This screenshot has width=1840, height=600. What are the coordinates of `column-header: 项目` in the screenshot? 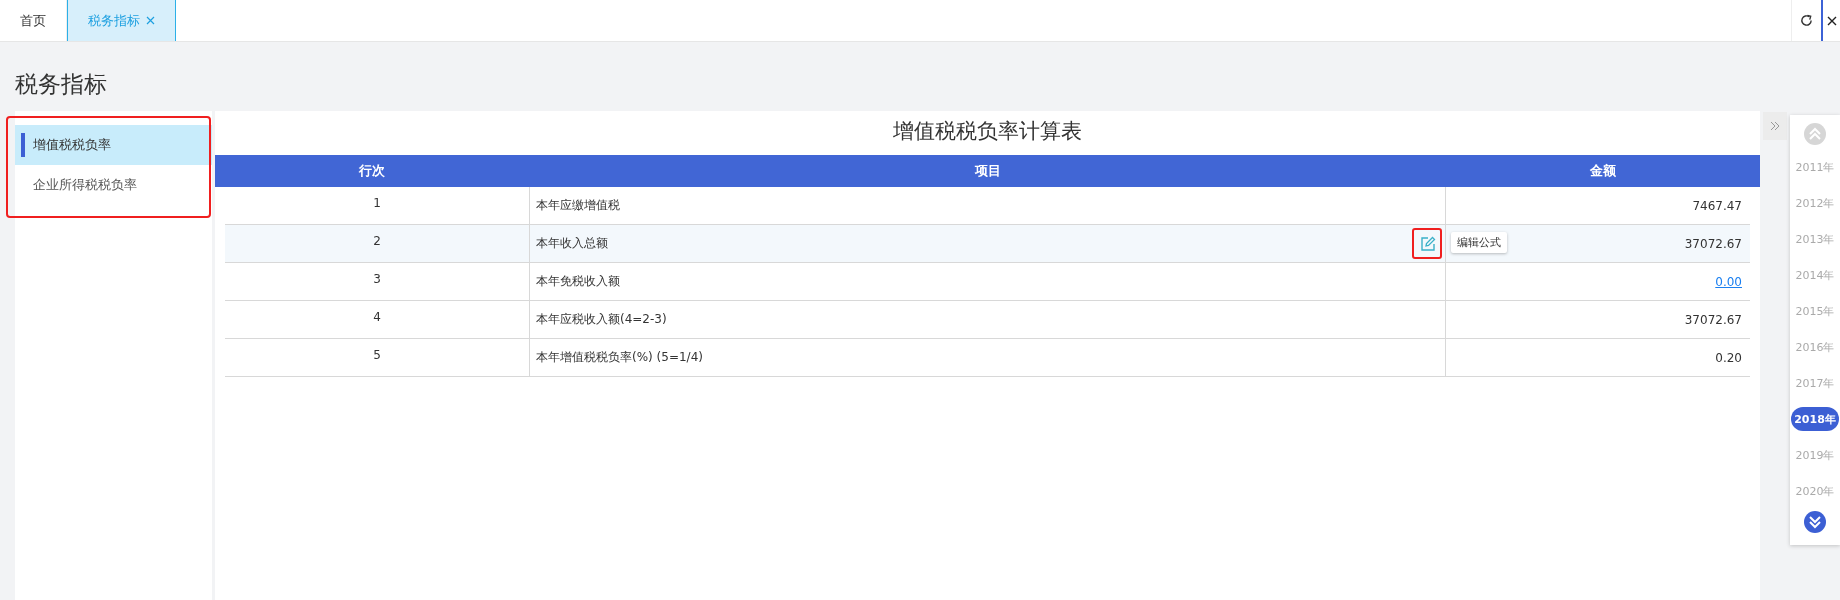 It's located at (987, 171).